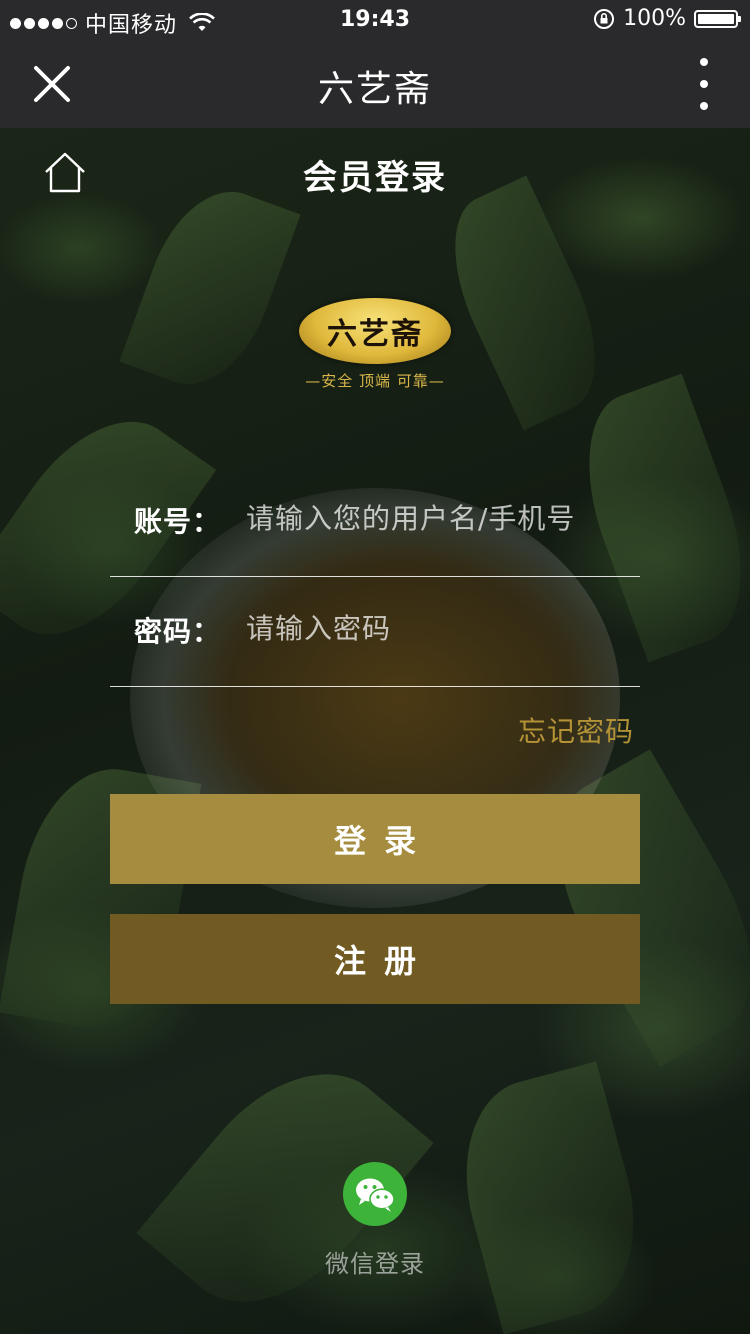  I want to click on wechat-icon, so click(375, 1195).